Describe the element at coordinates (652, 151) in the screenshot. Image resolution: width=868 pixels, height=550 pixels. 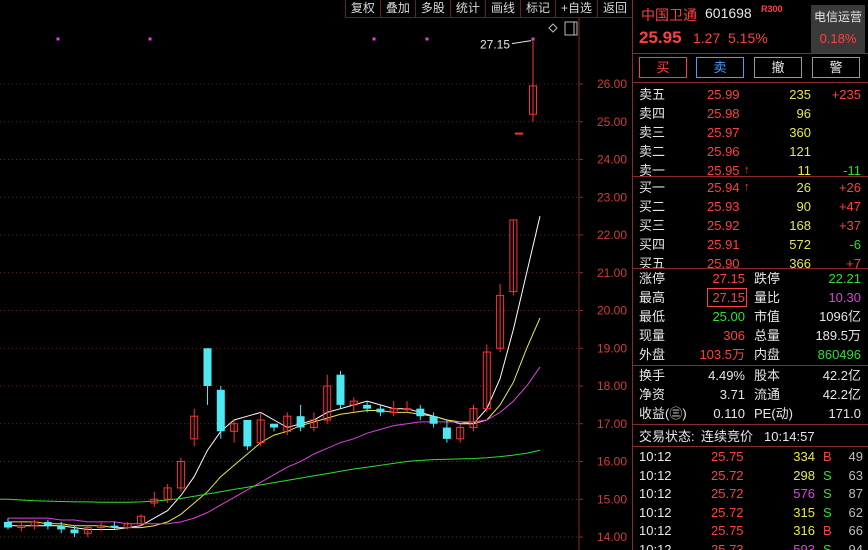
I see `ask-label: 卖二` at that location.